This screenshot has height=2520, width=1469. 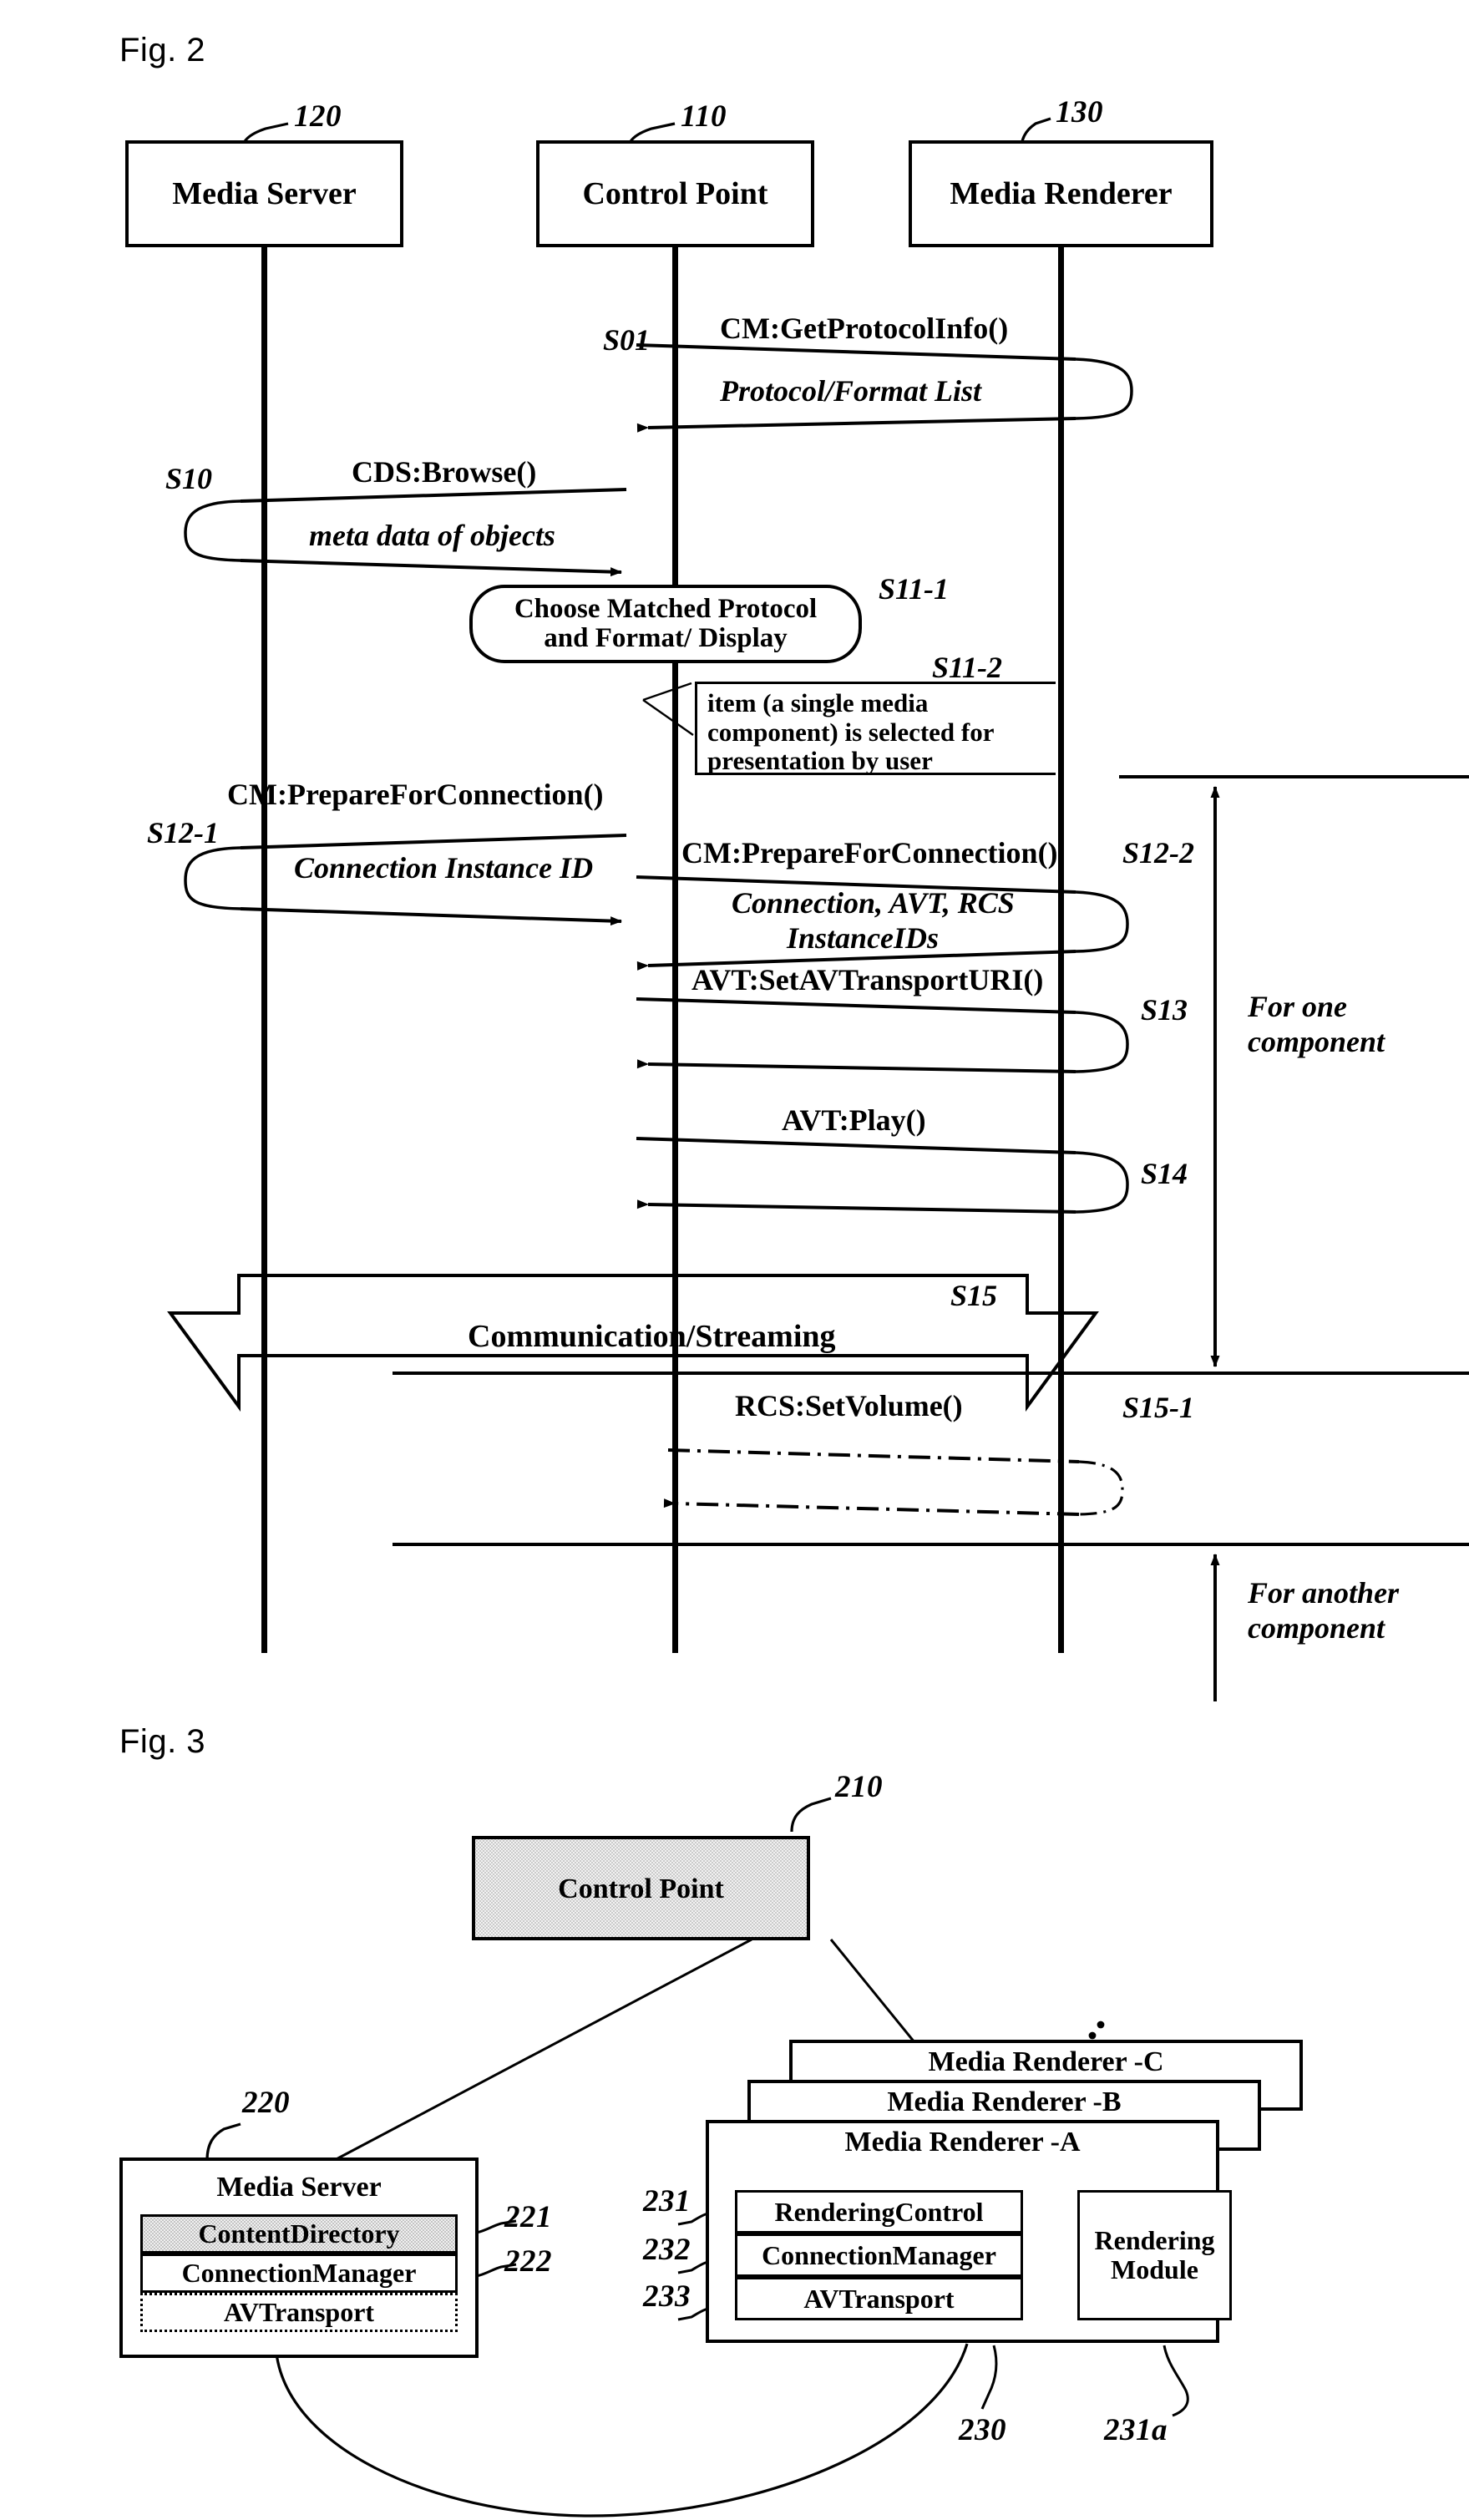 I want to click on fig3-media-renderer-b-label: Media Renderer -B, so click(x=1005, y=2101).